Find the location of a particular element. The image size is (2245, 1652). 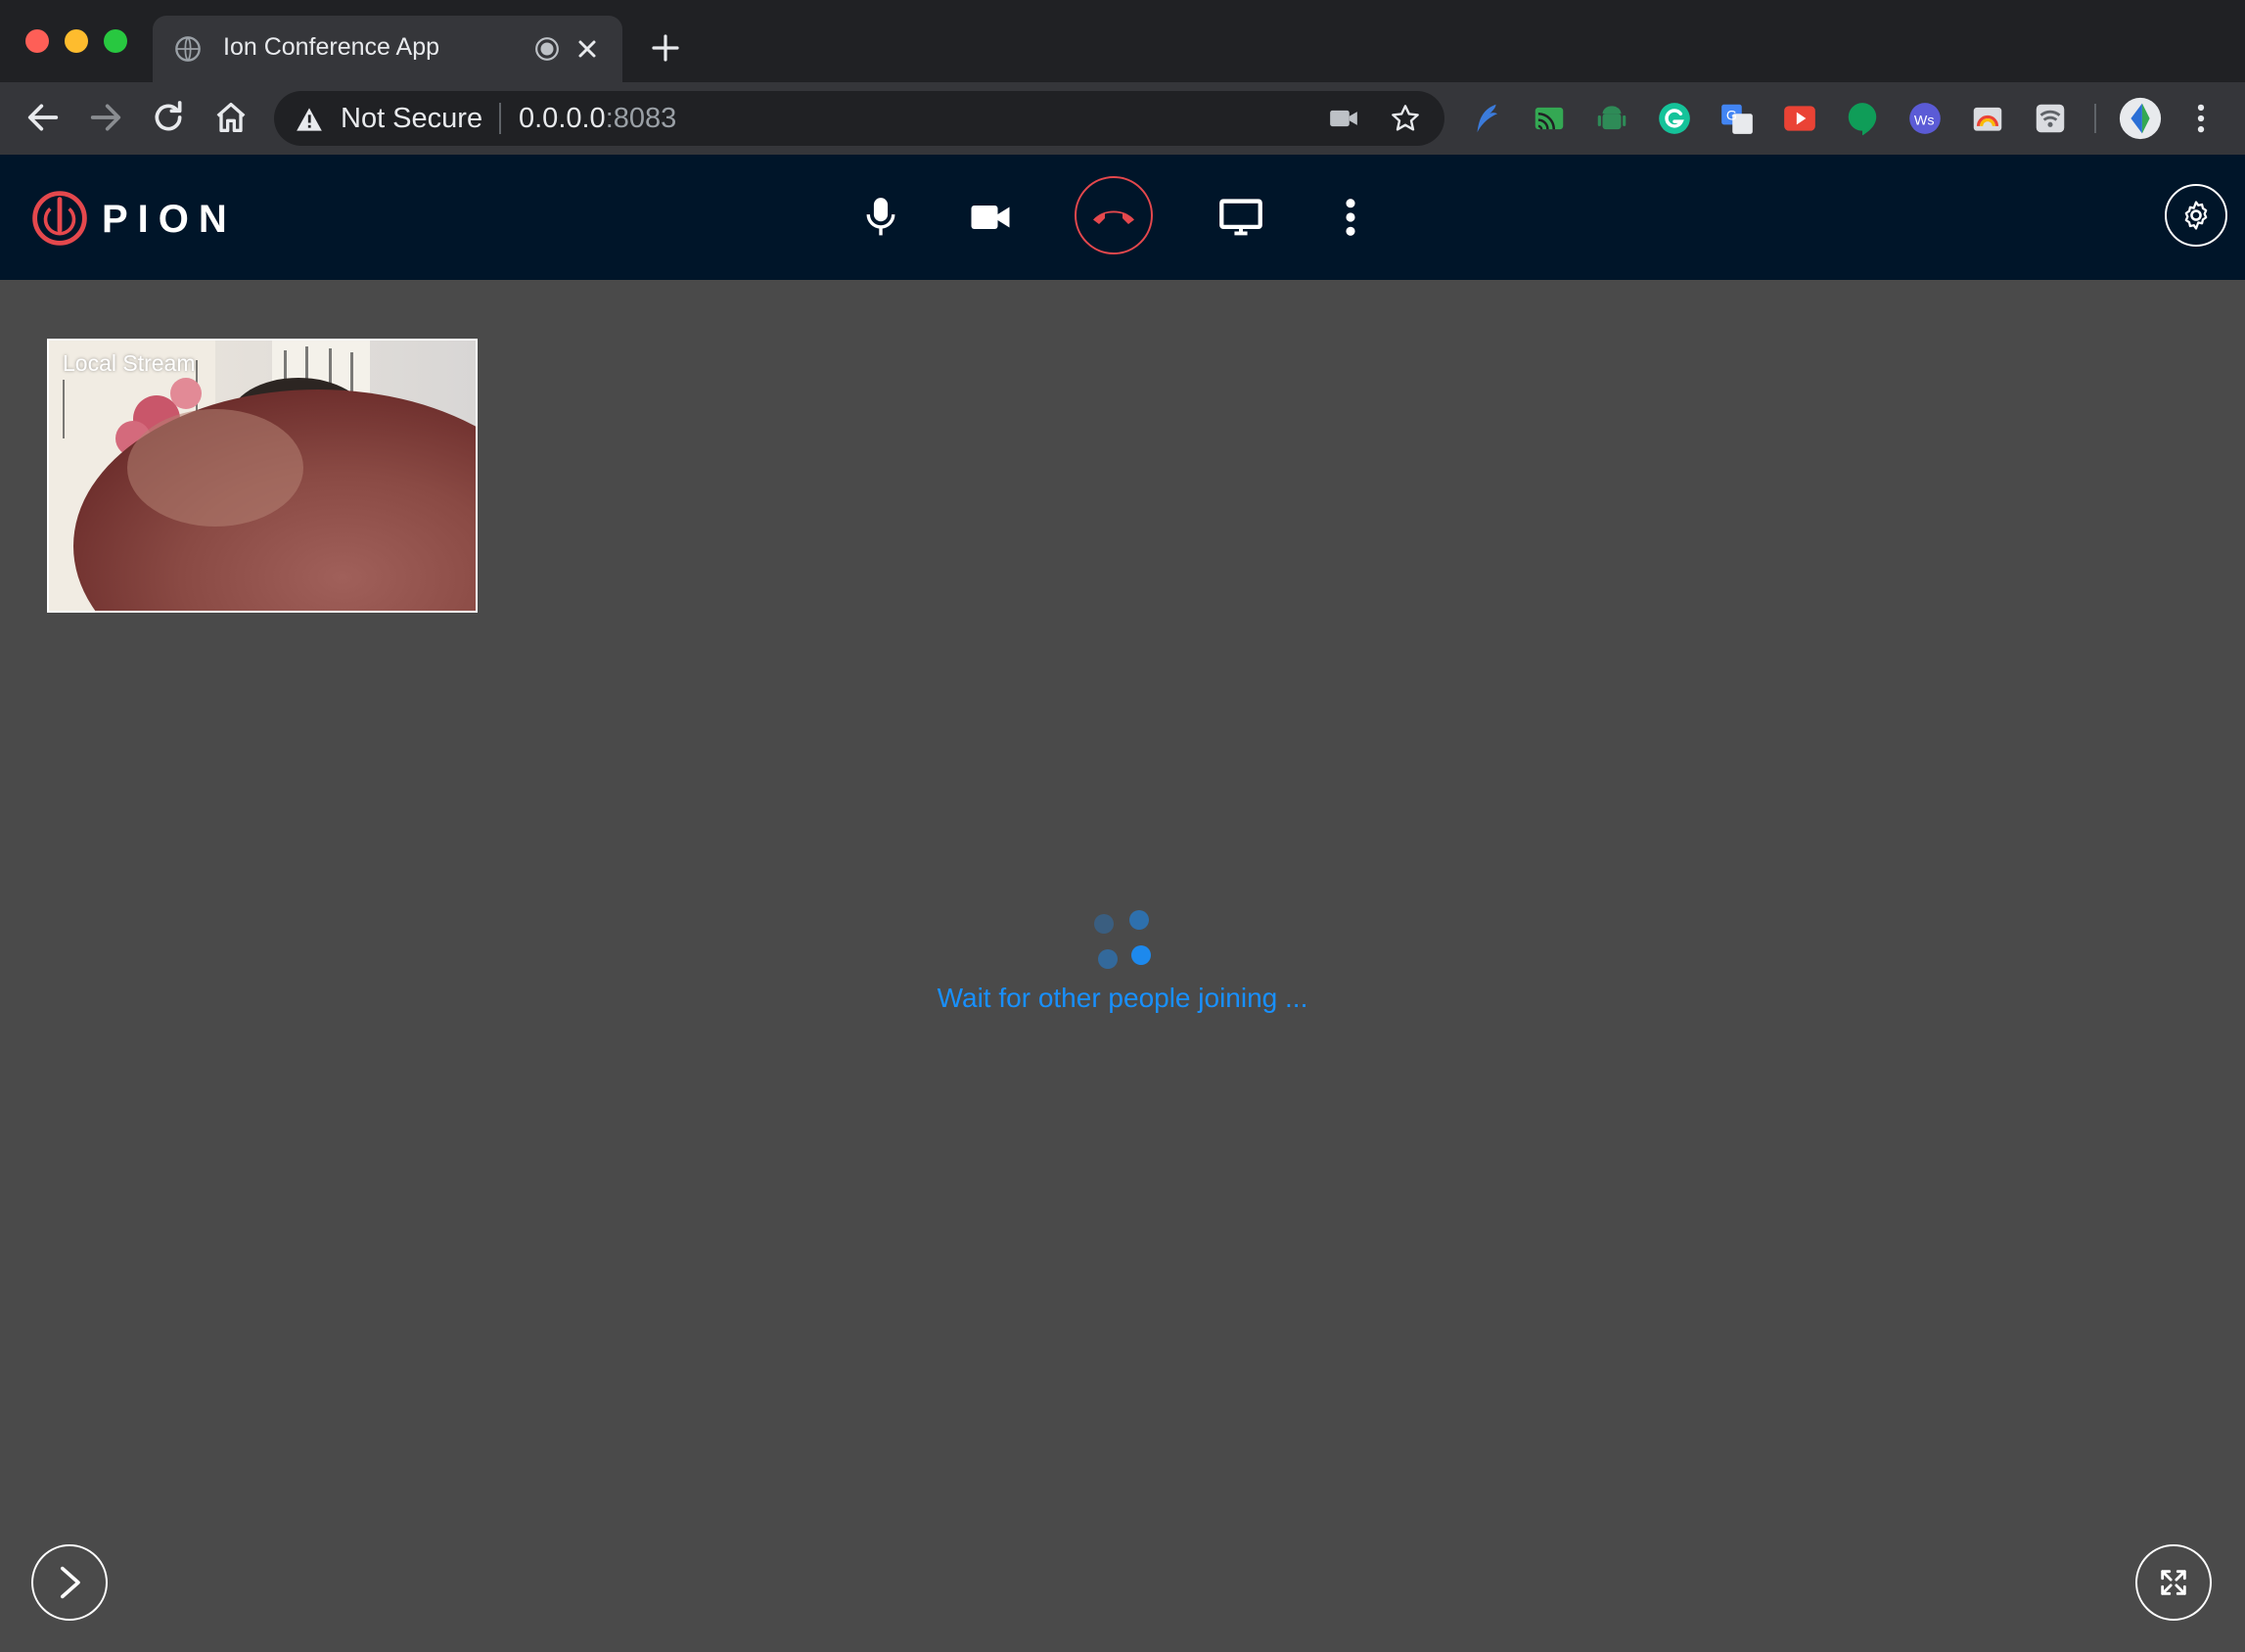

logo-text: PION is located at coordinates (169, 219).